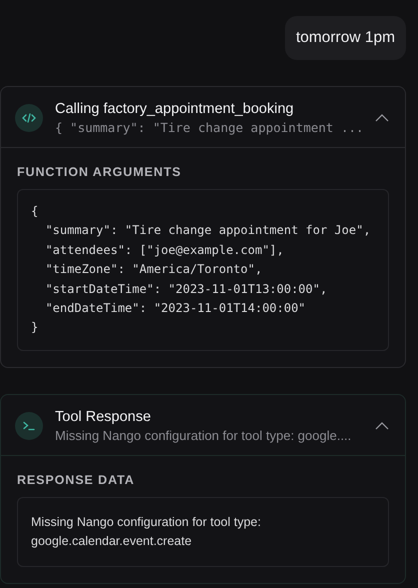 The height and width of the screenshot is (588, 418). I want to click on section-label: FUNCTION ARGUMENTS, so click(99, 172).